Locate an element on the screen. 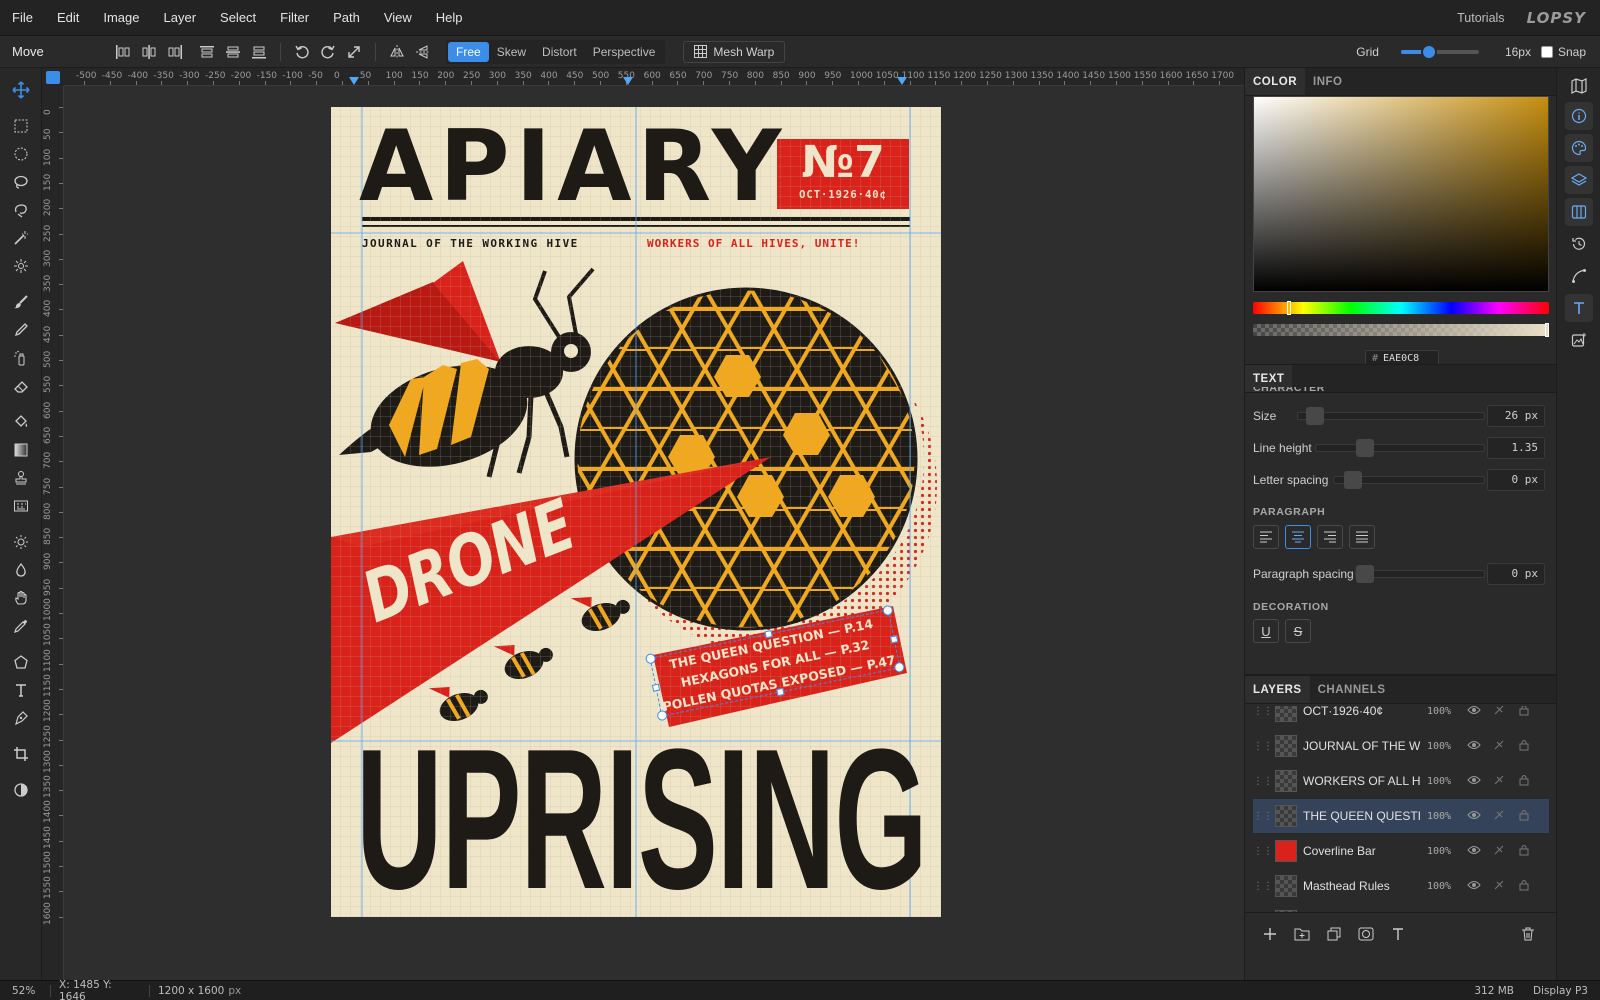 The image size is (1600, 1000). channels-icon is located at coordinates (1579, 212).